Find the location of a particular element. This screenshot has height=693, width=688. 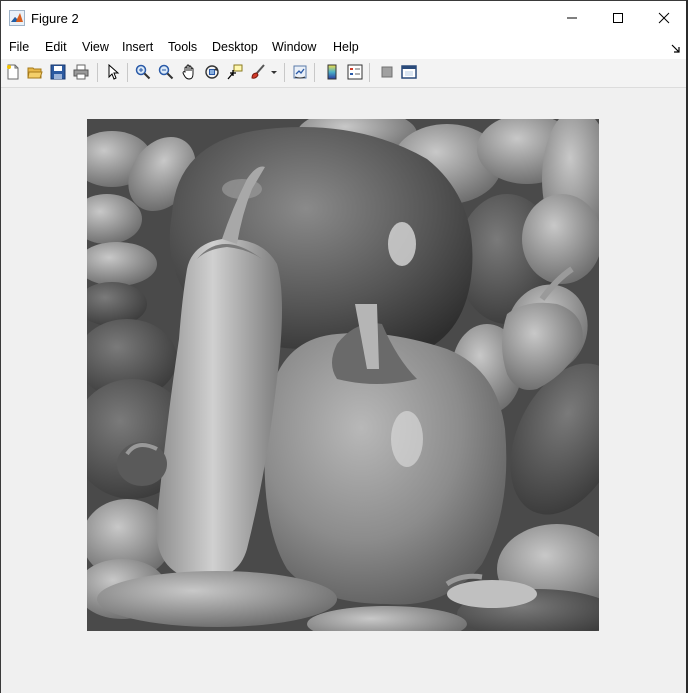

brush-dropdown-icon is located at coordinates (274, 72).